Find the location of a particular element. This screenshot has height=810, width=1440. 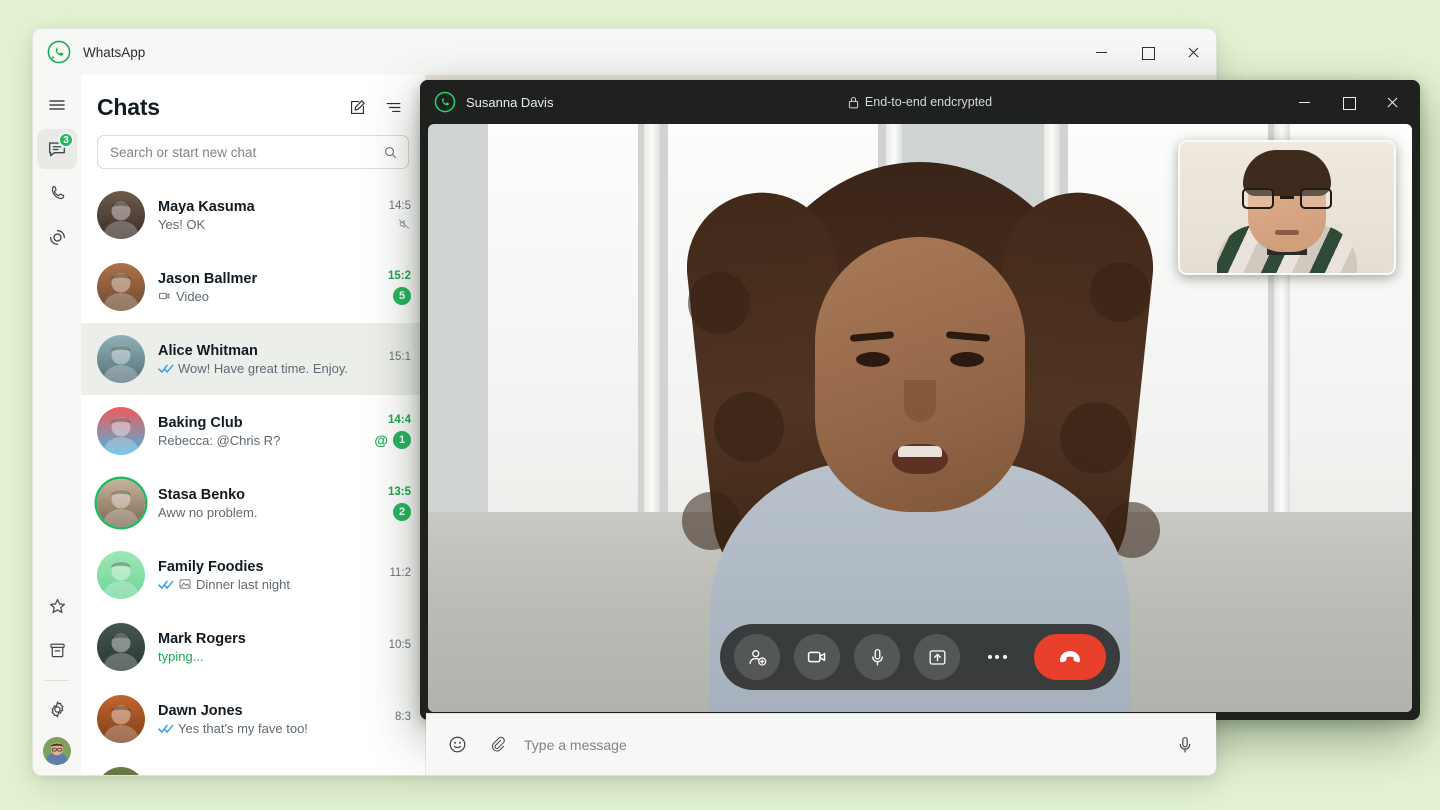

sidebar-item-calls is located at coordinates (57, 193).